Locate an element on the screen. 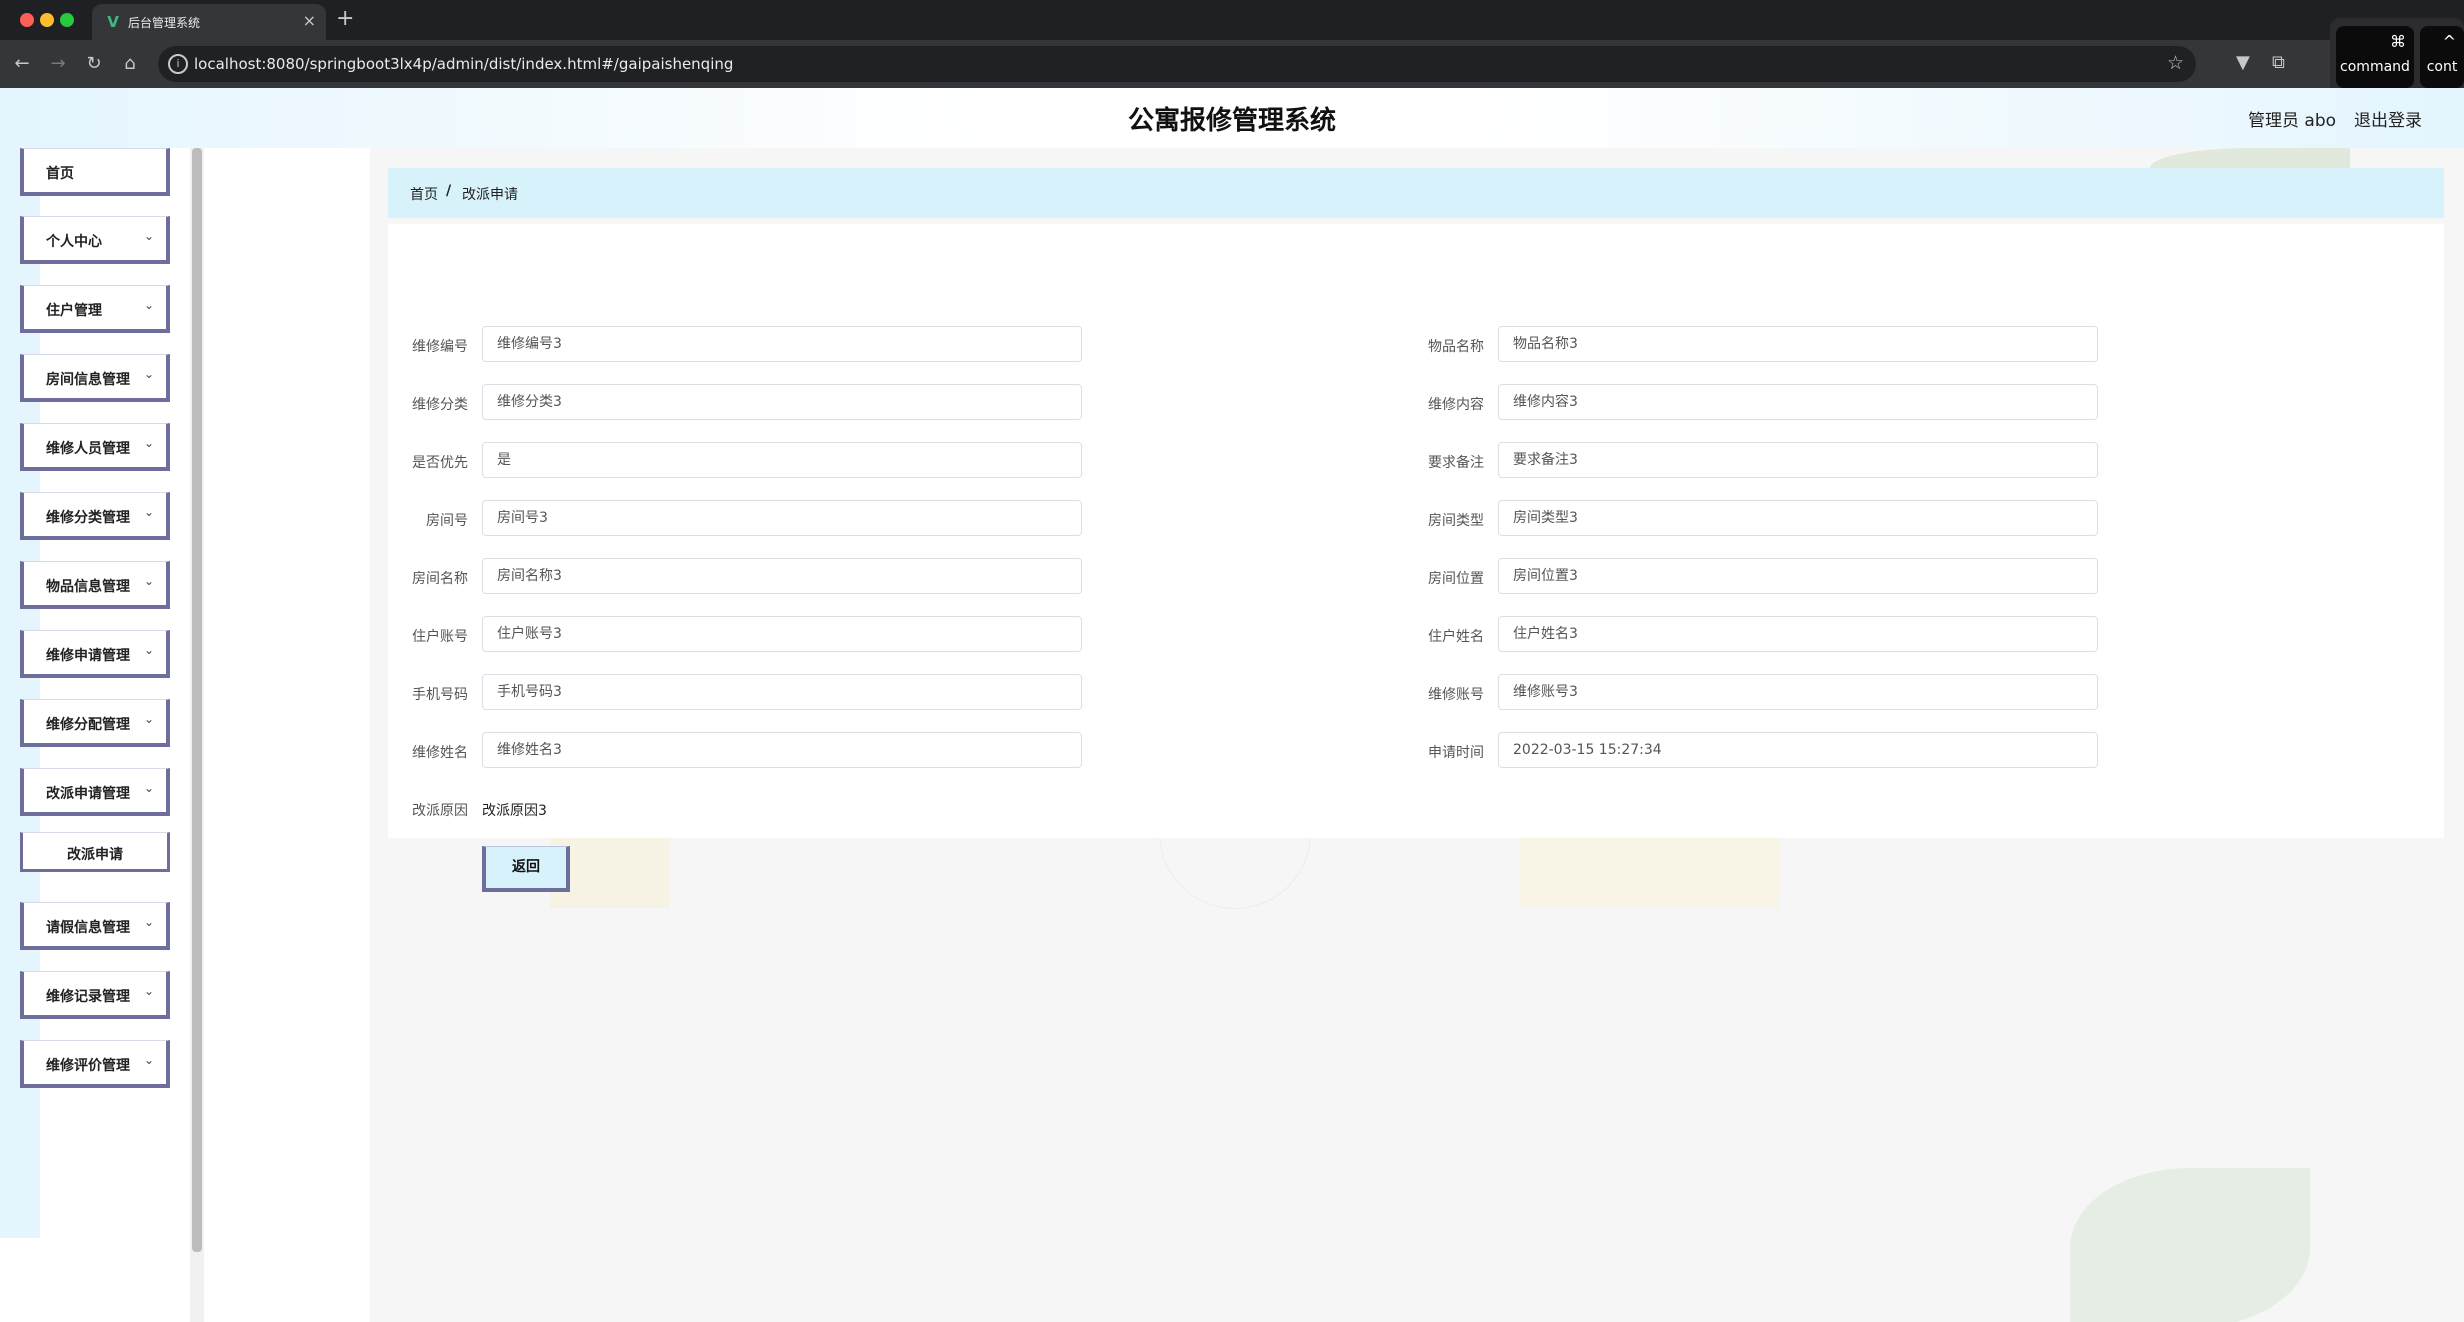 This screenshot has height=1322, width=2464. item-name-field: 物品名称3 is located at coordinates (1798, 344).